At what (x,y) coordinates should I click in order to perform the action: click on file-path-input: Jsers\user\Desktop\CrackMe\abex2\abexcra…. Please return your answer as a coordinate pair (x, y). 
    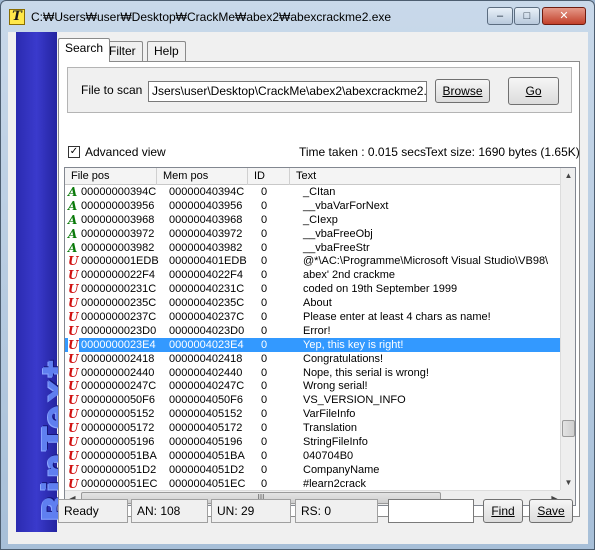
    Looking at the image, I should click on (287, 91).